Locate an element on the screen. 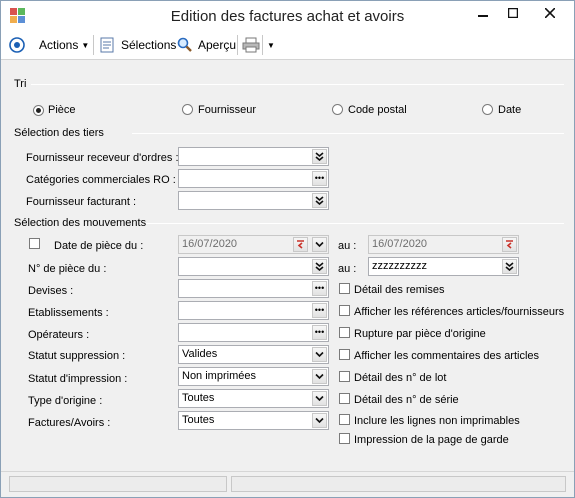 Image resolution: width=575 pixels, height=498 pixels. radio-tri-fournisseur-label: Fournisseur is located at coordinates (227, 110).